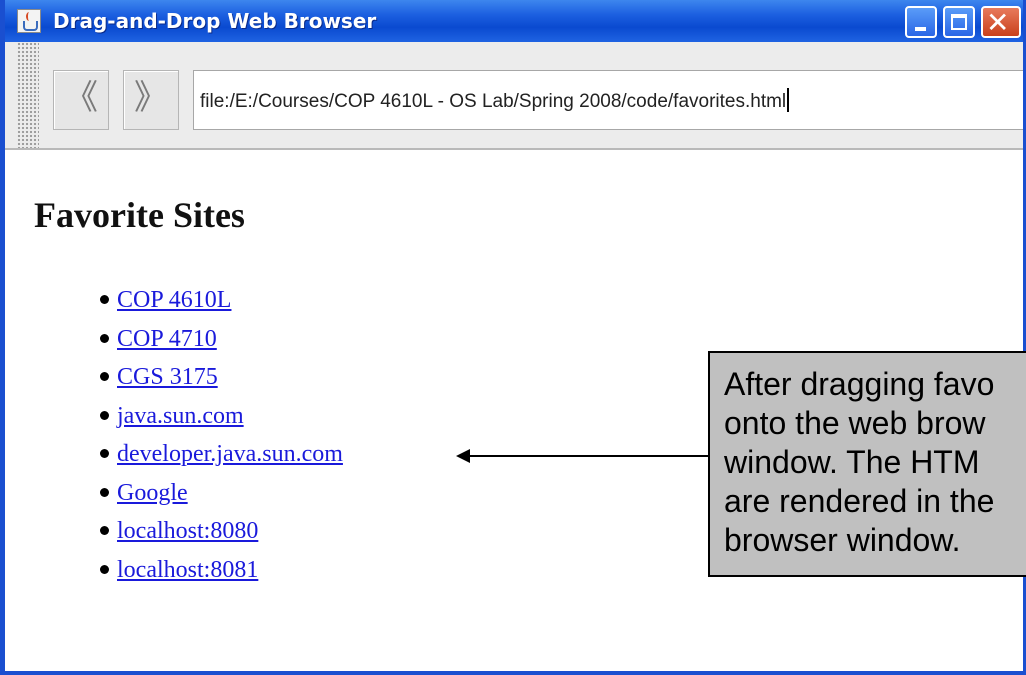 Image resolution: width=1026 pixels, height=675 pixels. I want to click on list-item: localhost:8081, so click(221, 575).